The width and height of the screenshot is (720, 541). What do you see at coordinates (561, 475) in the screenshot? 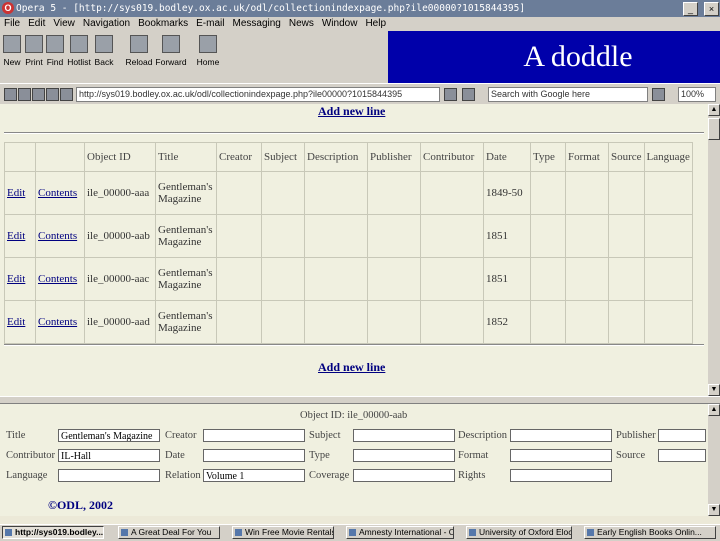
I see `rights-field` at bounding box center [561, 475].